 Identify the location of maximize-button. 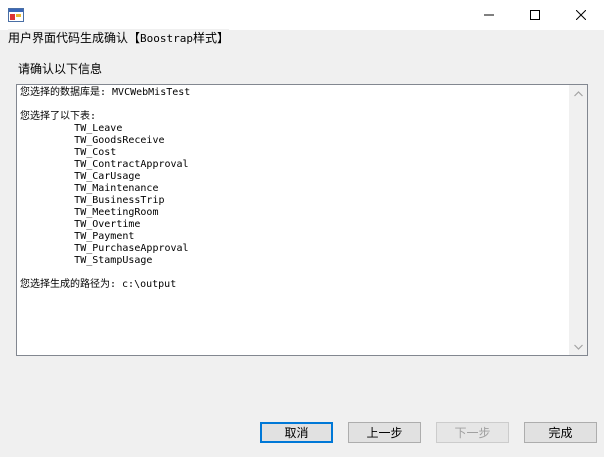
(535, 15).